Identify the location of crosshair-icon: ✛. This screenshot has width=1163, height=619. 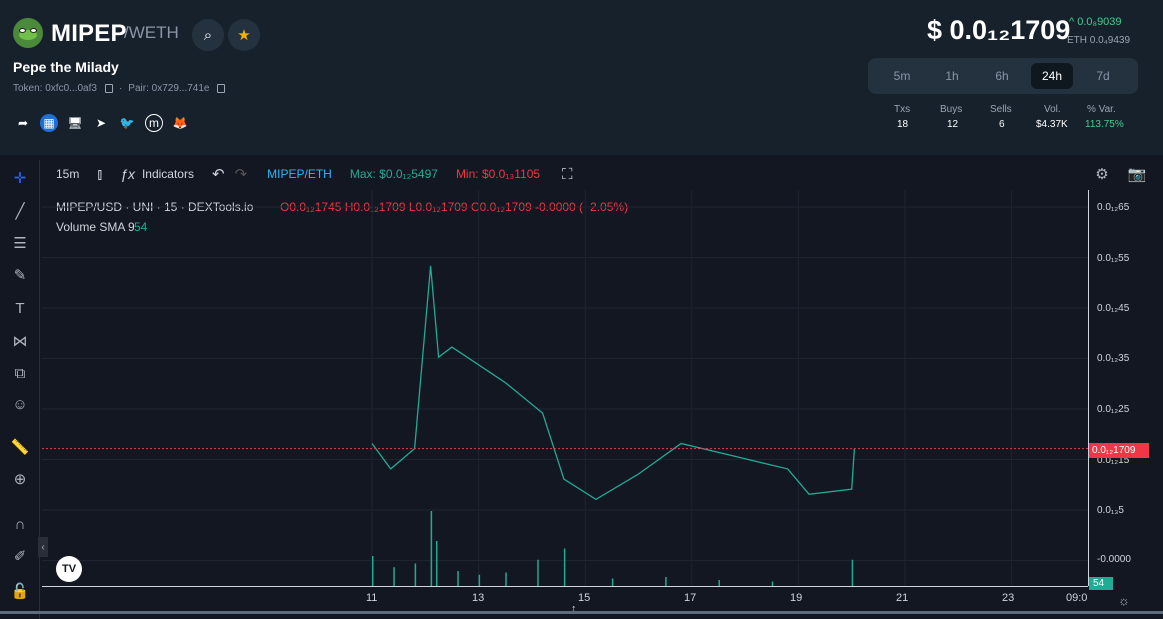
(20, 178).